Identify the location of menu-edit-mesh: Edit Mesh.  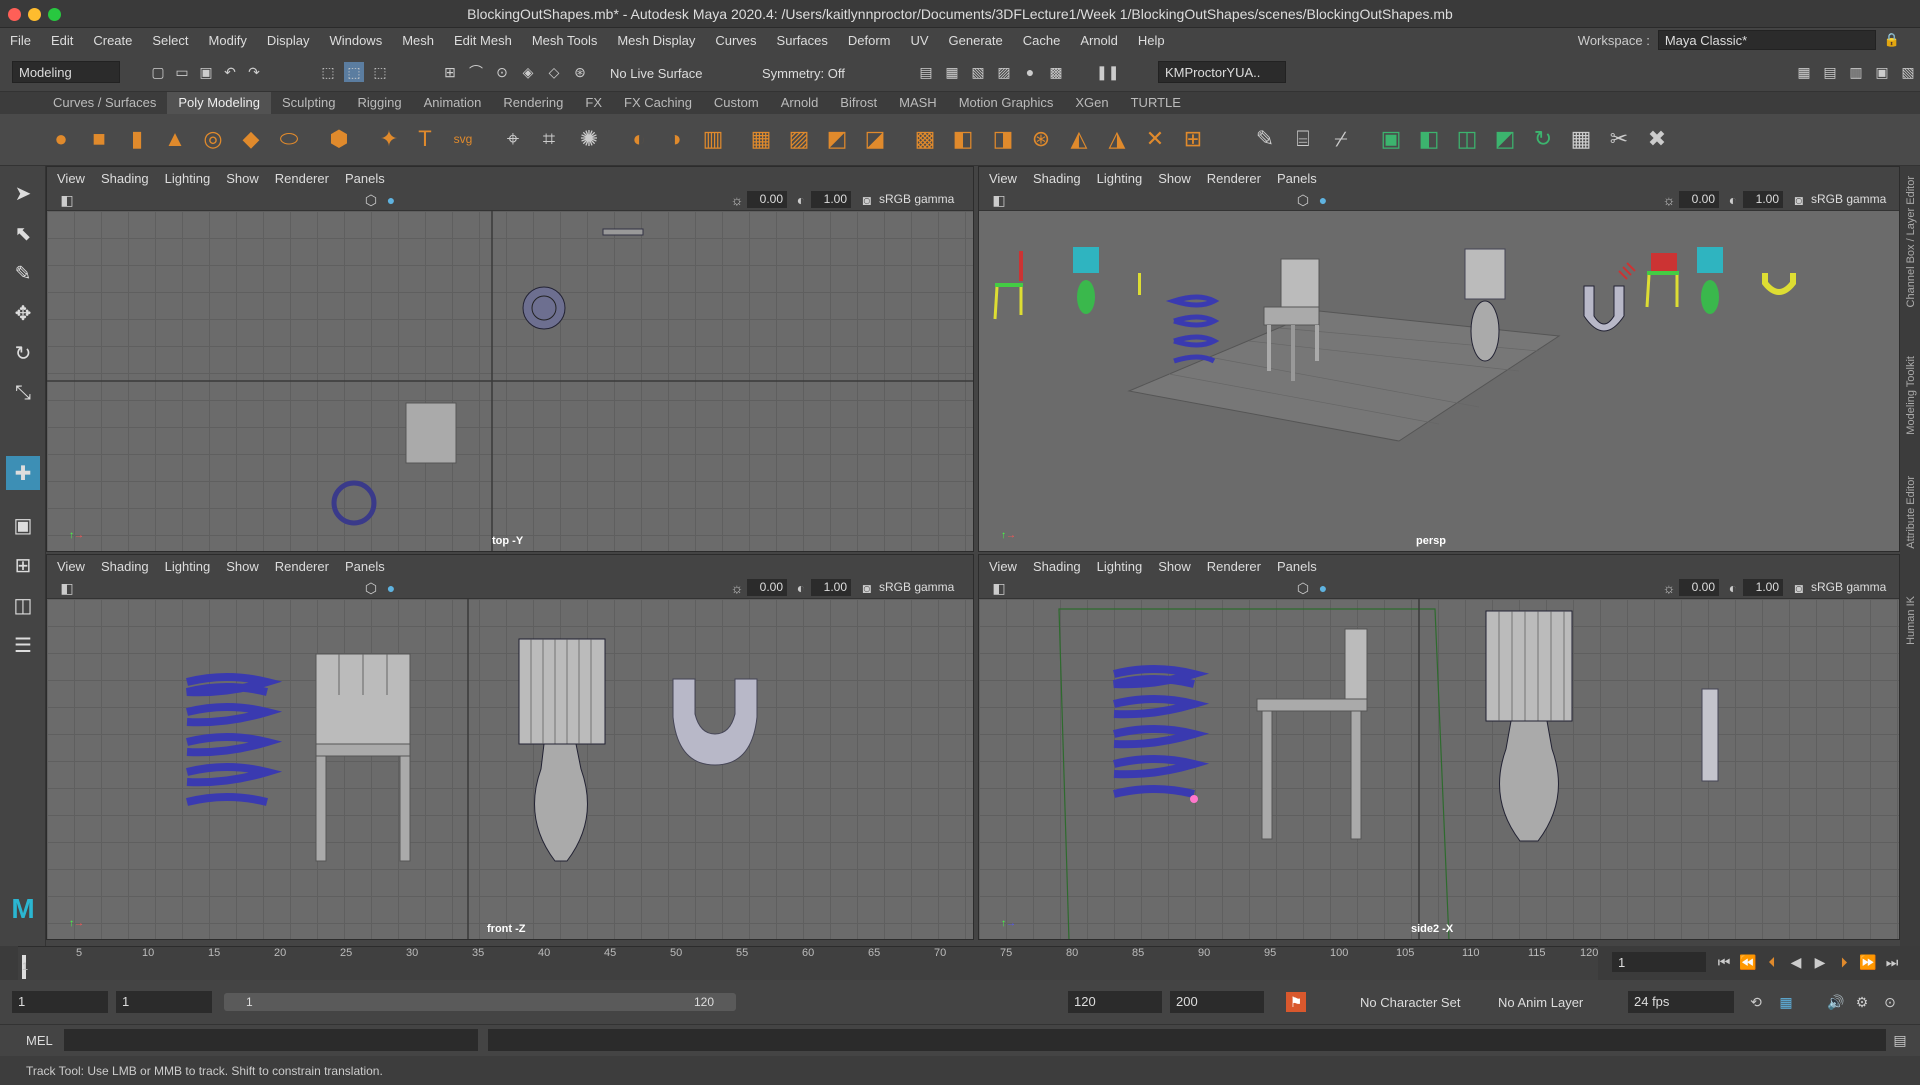
(483, 40).